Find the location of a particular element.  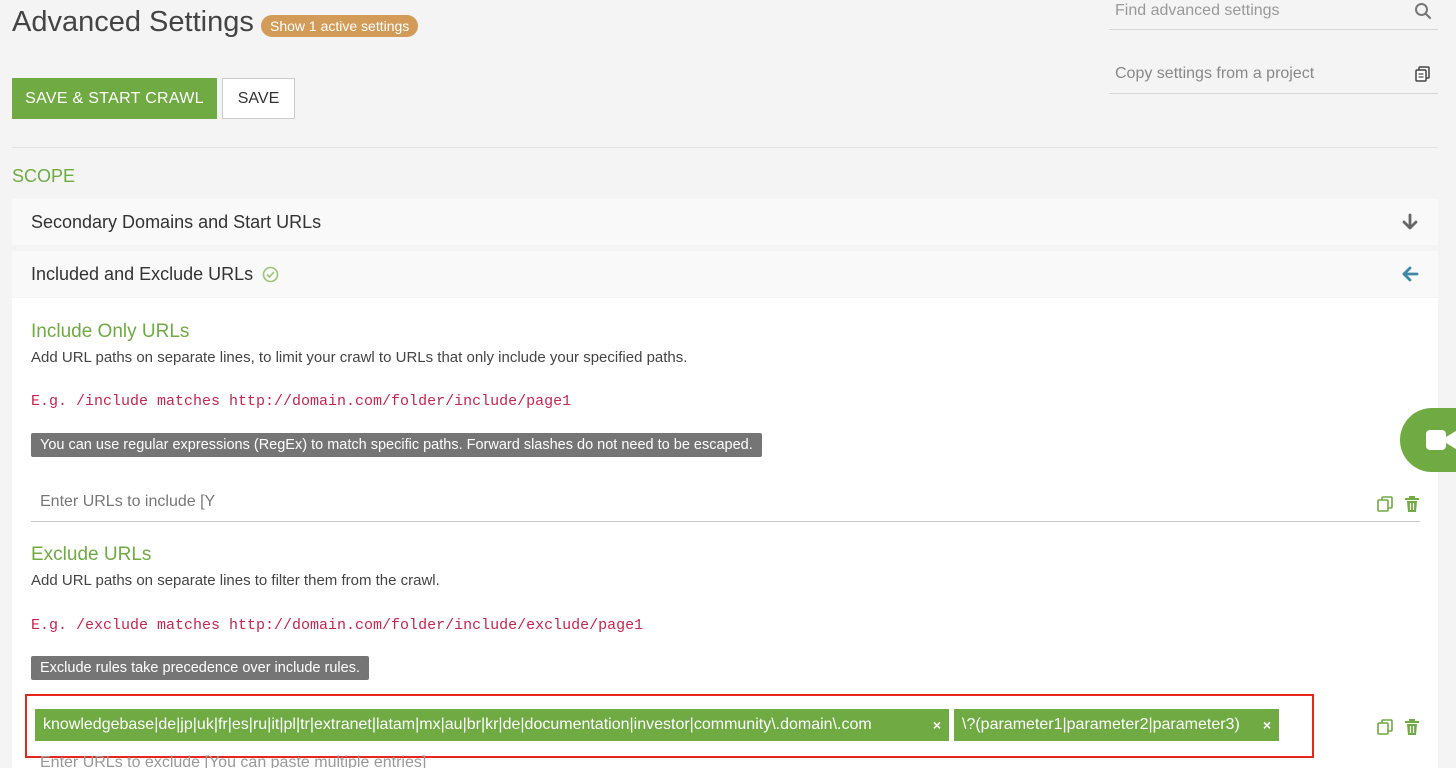

page-title: Advanced Settings is located at coordinates (133, 22).